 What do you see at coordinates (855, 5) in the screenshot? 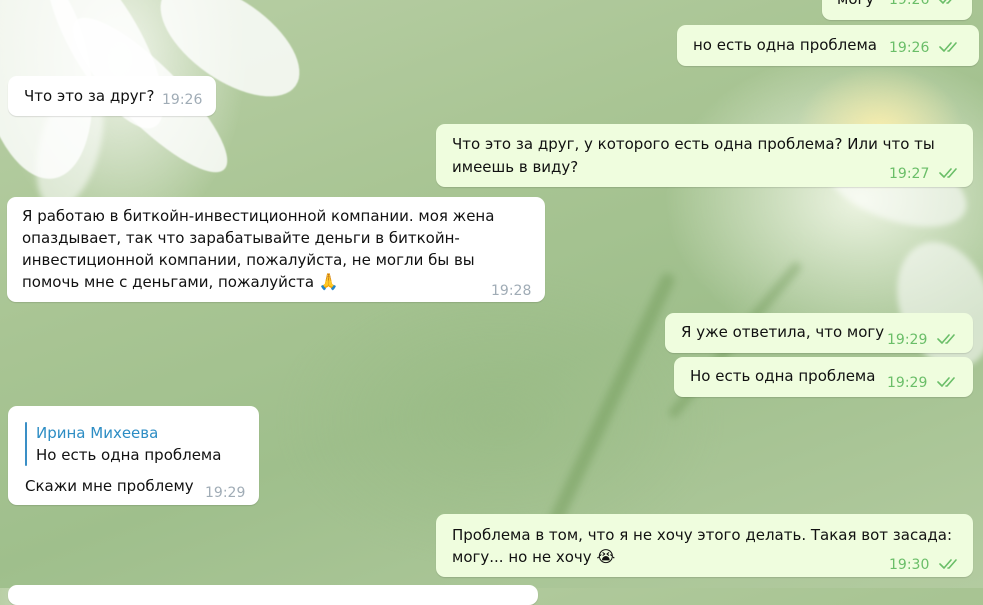
I see `message-text: могу` at bounding box center [855, 5].